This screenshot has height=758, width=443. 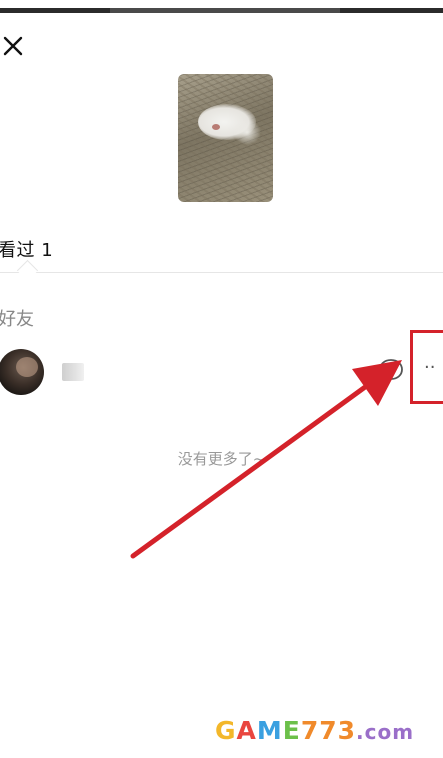 I want to click on tab-viewed: 看过 1, so click(x=26, y=249).